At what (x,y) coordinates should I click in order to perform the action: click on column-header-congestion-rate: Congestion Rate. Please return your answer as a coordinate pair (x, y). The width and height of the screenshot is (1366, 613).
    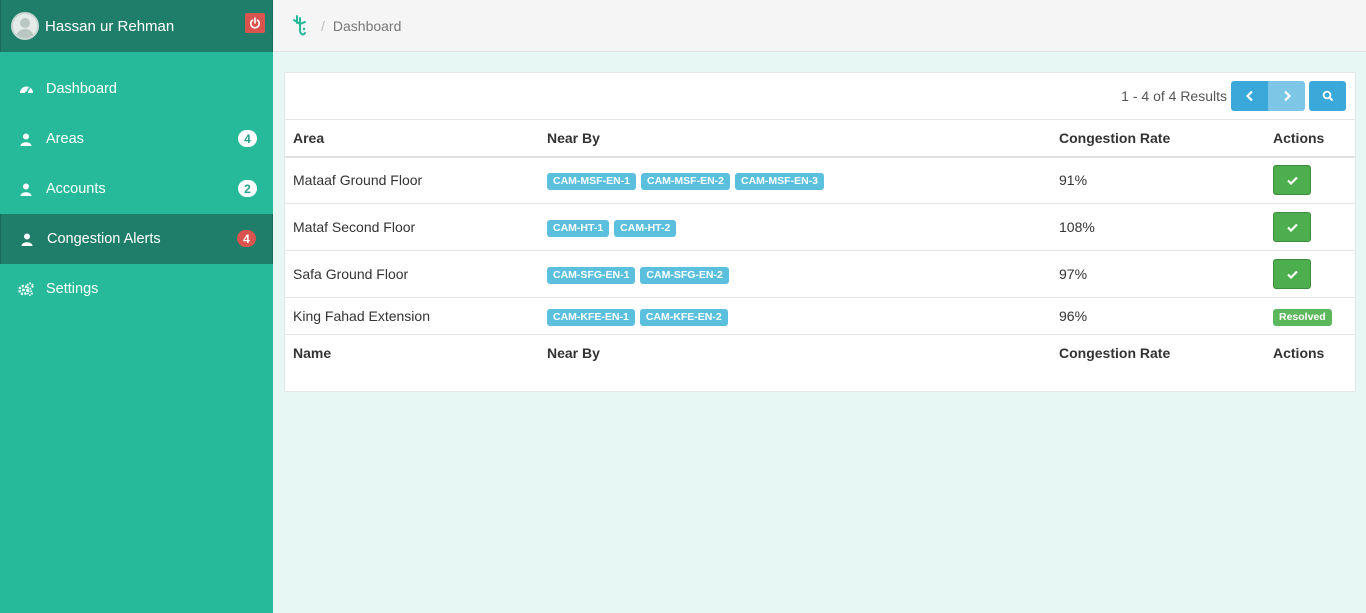
    Looking at the image, I should click on (1158, 138).